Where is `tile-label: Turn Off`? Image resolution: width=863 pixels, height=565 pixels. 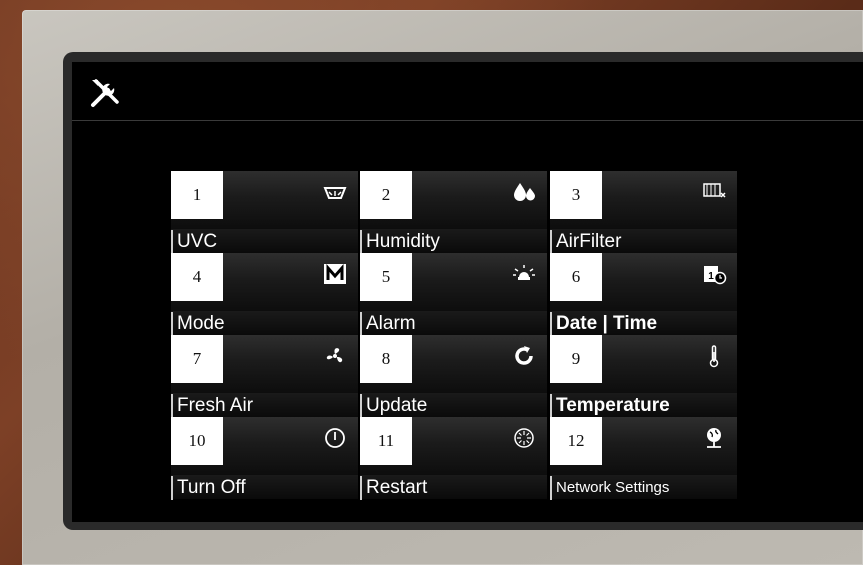 tile-label: Turn Off is located at coordinates (208, 488).